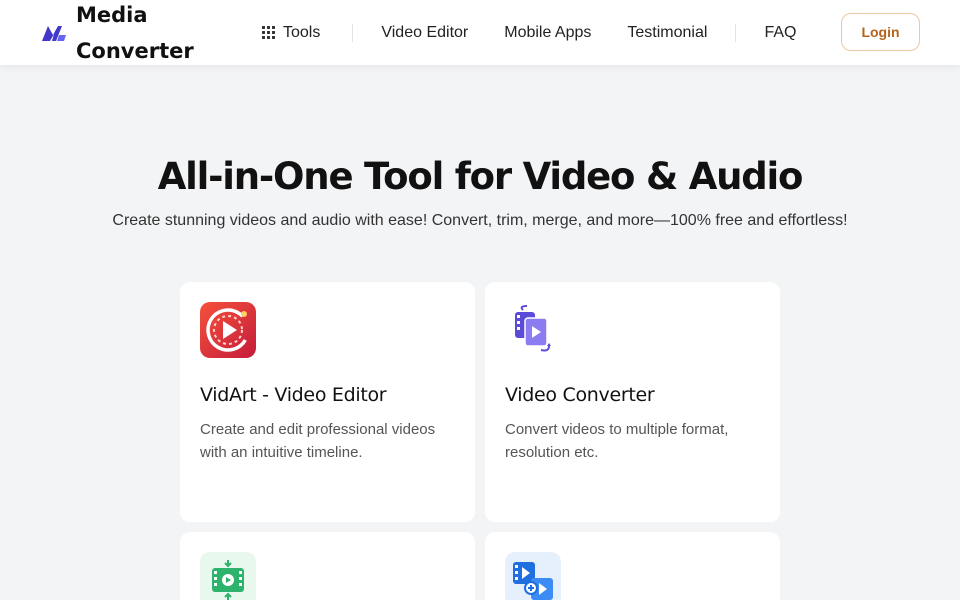 This screenshot has height=600, width=960. Describe the element at coordinates (302, 32) in the screenshot. I see `nav-tools-label: Tools` at that location.